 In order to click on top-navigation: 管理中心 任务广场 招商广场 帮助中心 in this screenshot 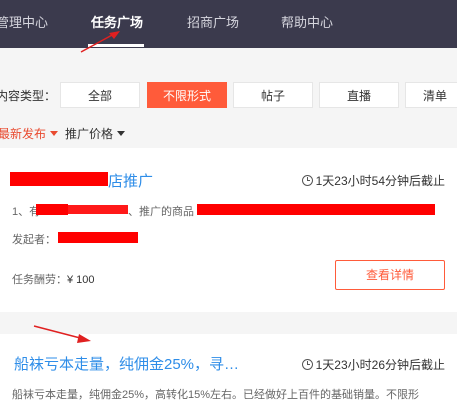, I will do `click(228, 24)`.